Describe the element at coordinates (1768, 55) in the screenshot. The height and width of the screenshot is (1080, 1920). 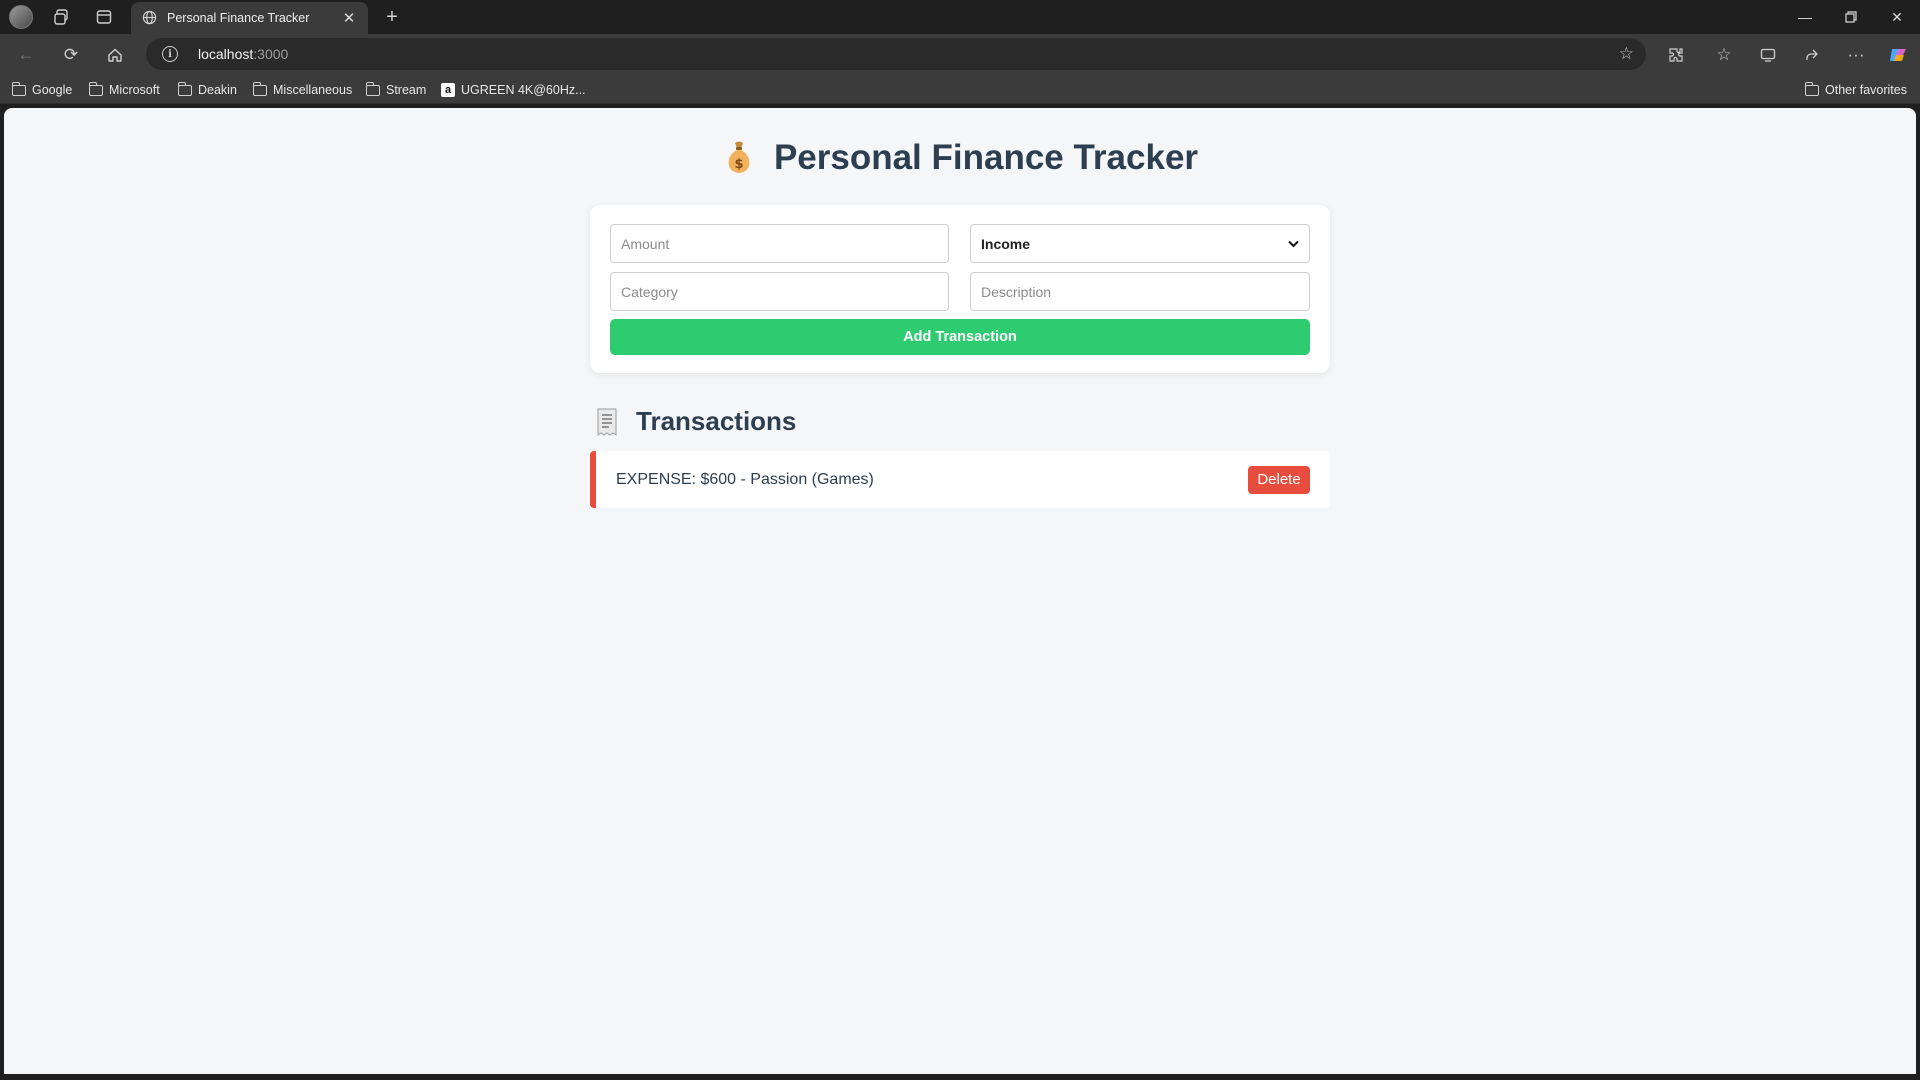
I see `screenshot-icon` at that location.